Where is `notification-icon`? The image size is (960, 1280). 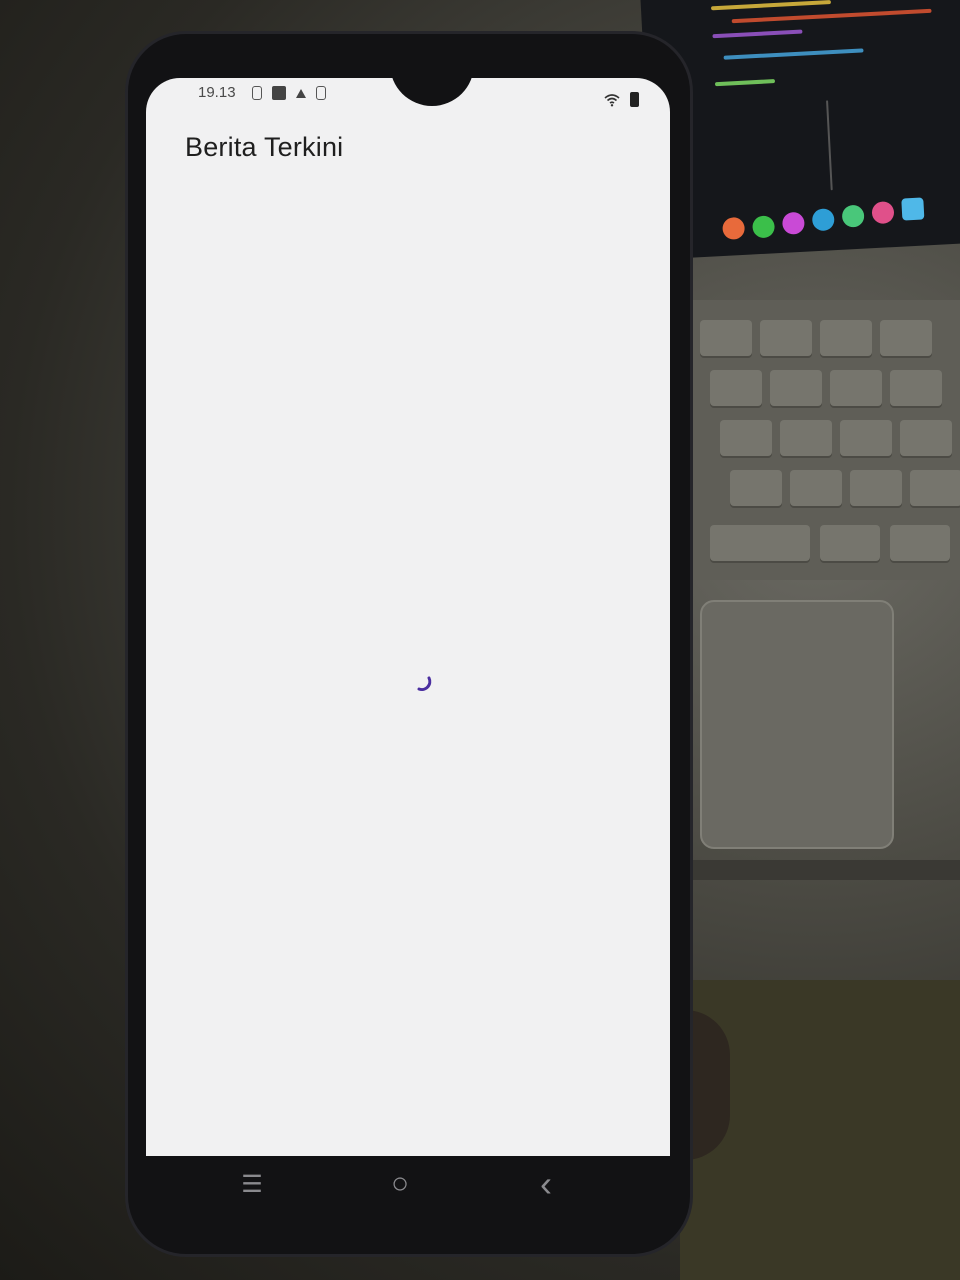 notification-icon is located at coordinates (279, 93).